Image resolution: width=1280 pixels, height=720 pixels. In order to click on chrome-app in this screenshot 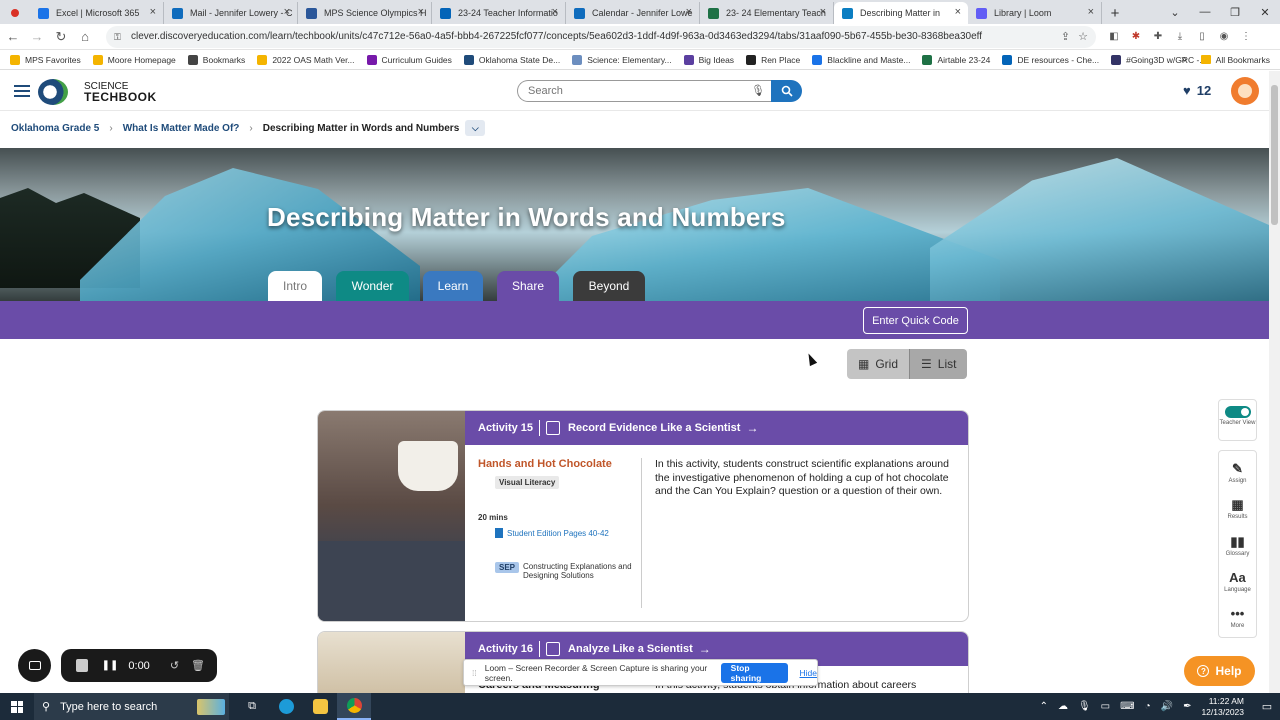, I will do `click(354, 706)`.